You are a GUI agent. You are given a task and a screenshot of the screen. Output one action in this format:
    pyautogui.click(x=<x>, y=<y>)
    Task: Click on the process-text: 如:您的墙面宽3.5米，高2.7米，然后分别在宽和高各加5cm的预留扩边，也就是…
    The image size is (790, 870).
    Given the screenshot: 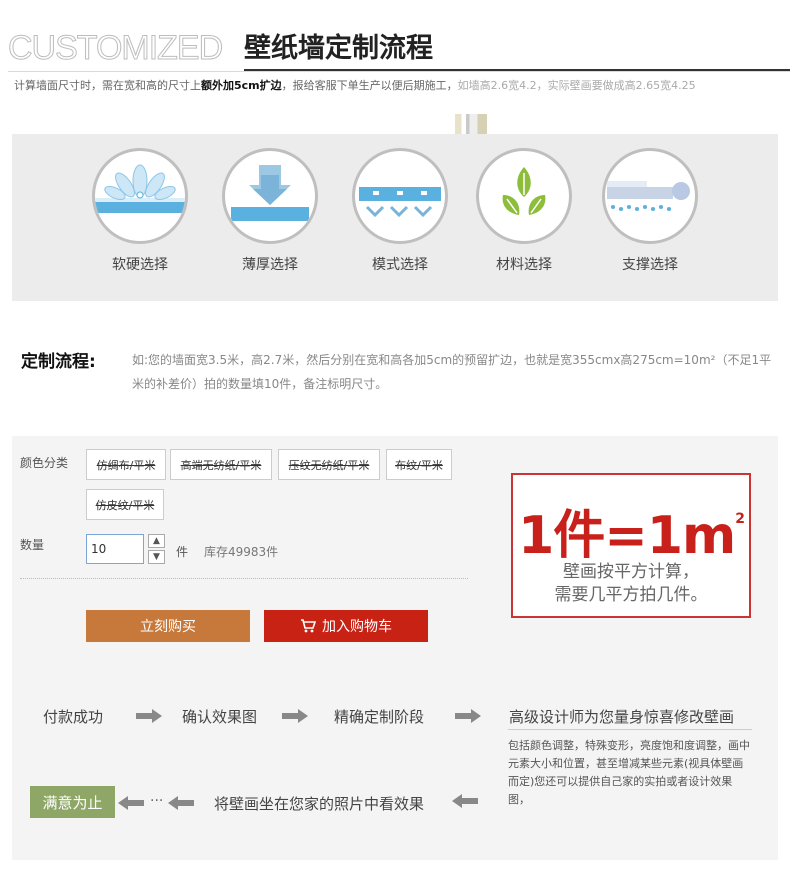 What is the action you would take?
    pyautogui.click(x=452, y=372)
    